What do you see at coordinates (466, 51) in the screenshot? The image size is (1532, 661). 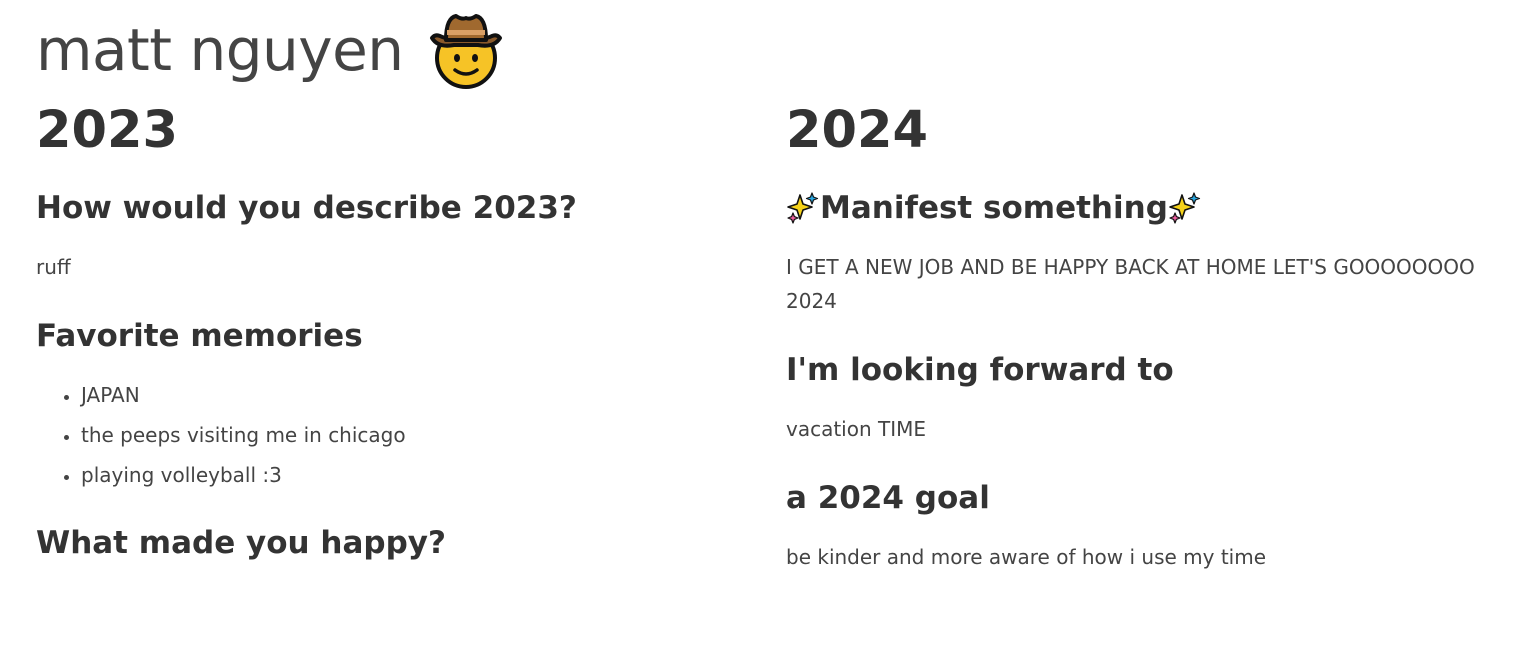 I see `cowboy-face-icon` at bounding box center [466, 51].